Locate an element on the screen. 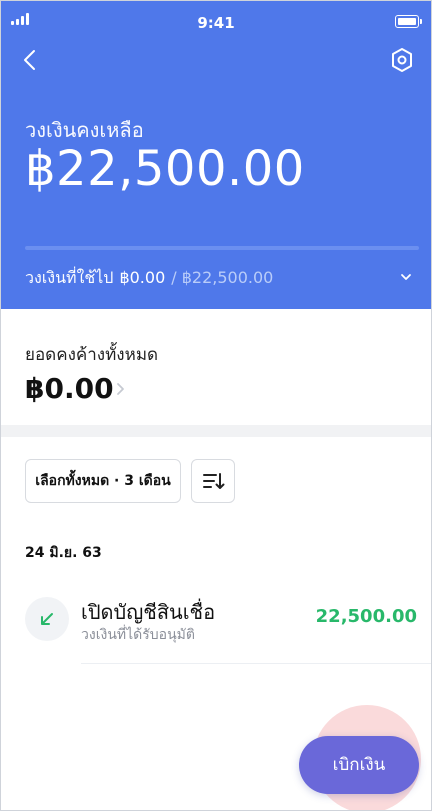 The image size is (432, 811). withdraw-button: เบิกเงิน is located at coordinates (359, 765).